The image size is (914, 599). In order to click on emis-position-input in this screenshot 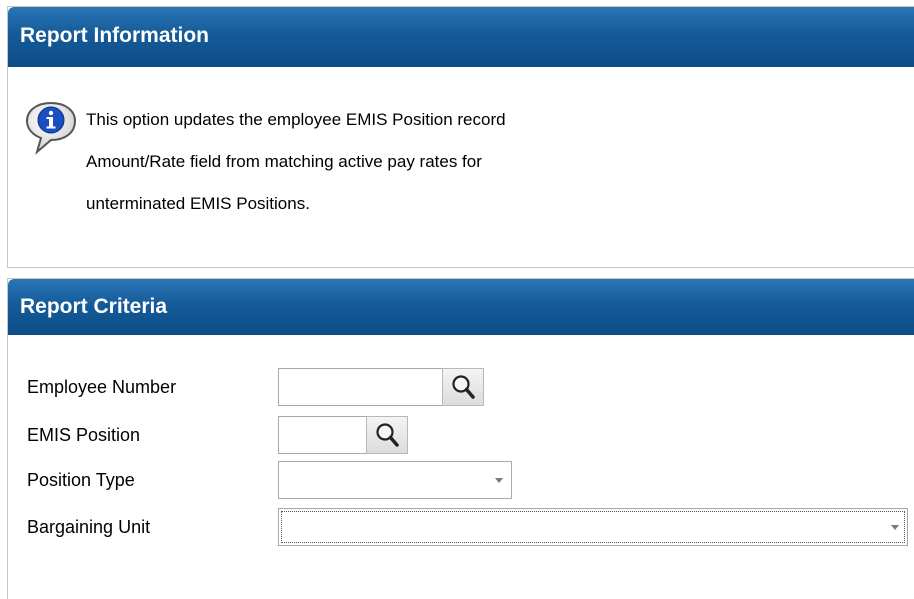, I will do `click(322, 435)`.